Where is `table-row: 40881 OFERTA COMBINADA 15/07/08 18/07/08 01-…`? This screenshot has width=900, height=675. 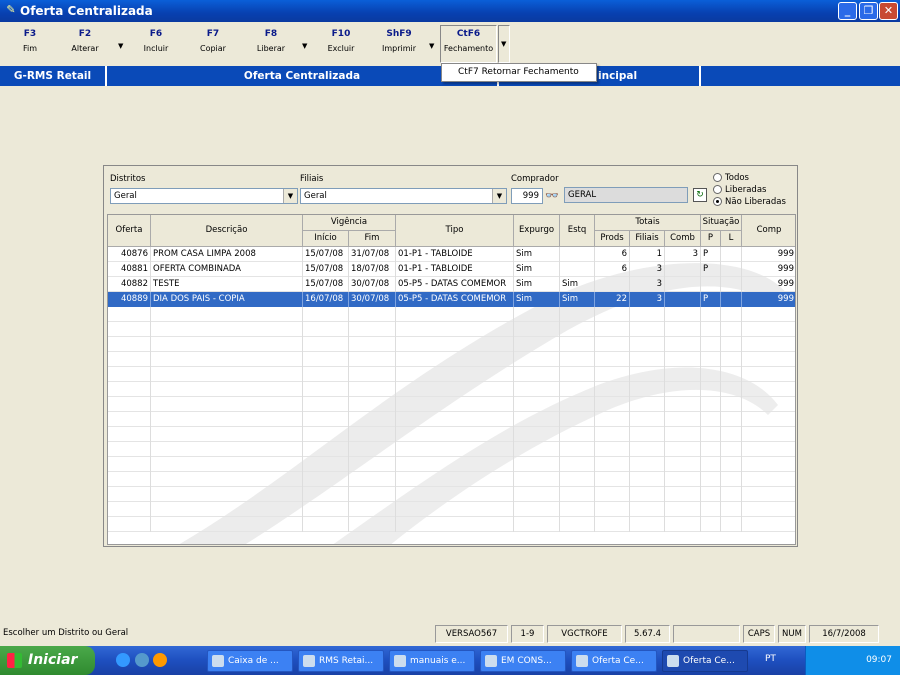
table-row: 40881 OFERTA COMBINADA 15/07/08 18/07/08 01-… is located at coordinates (451, 269).